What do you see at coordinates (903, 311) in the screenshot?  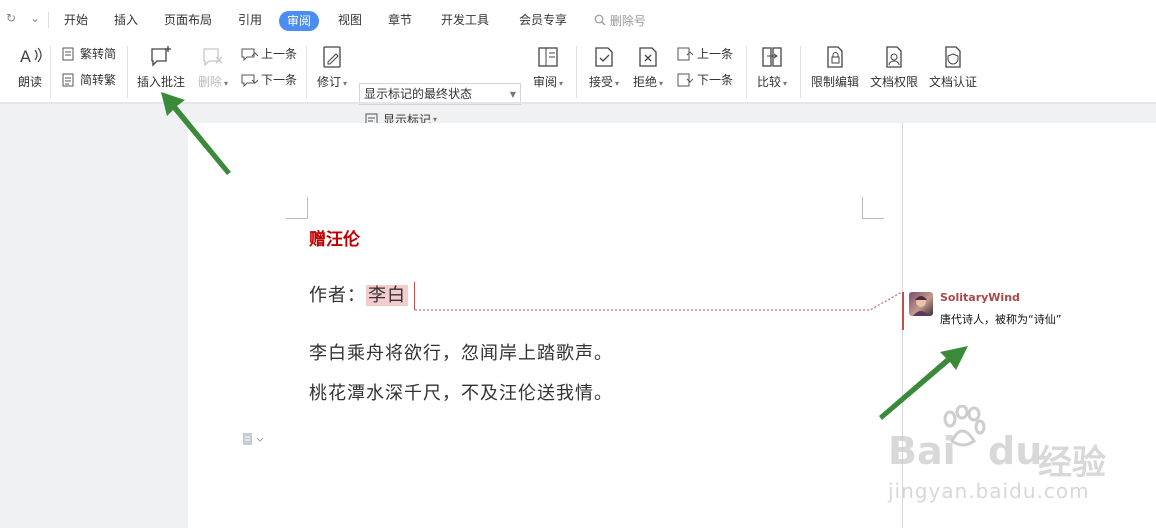 I see `comment-marker` at bounding box center [903, 311].